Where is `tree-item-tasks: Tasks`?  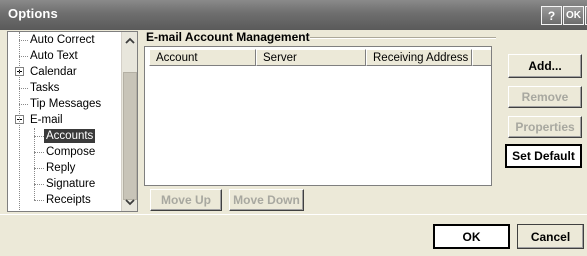 tree-item-tasks: Tasks is located at coordinates (65, 88).